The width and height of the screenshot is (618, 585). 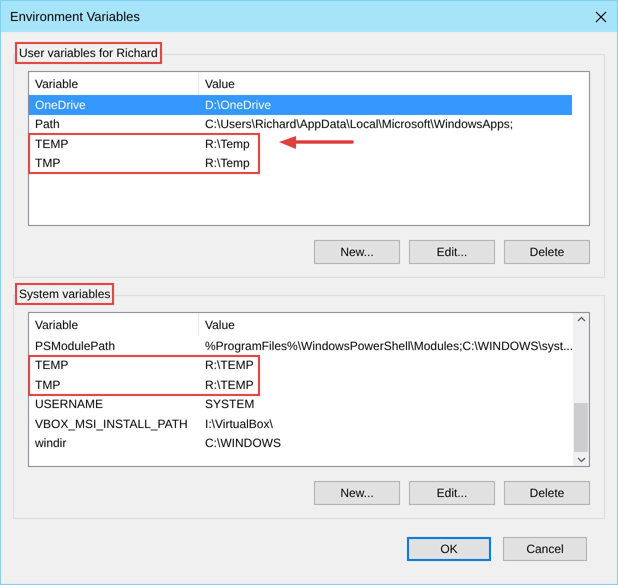 I want to click on variable-value: I:\VirtualBox\, so click(x=239, y=424).